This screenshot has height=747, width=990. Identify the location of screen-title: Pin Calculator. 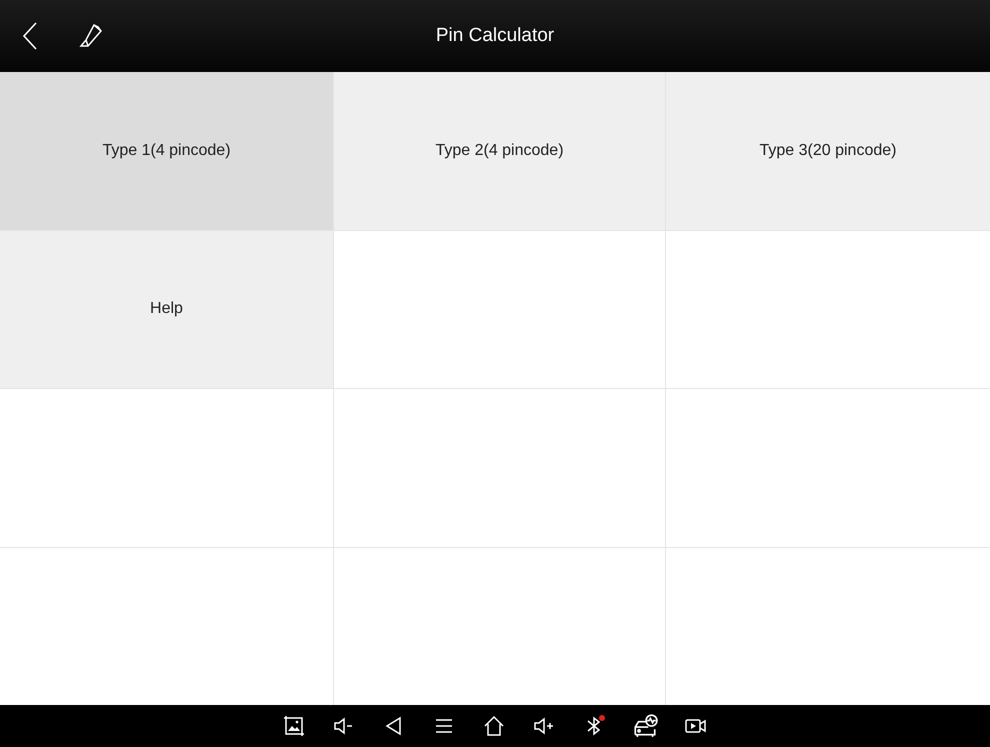
(495, 35).